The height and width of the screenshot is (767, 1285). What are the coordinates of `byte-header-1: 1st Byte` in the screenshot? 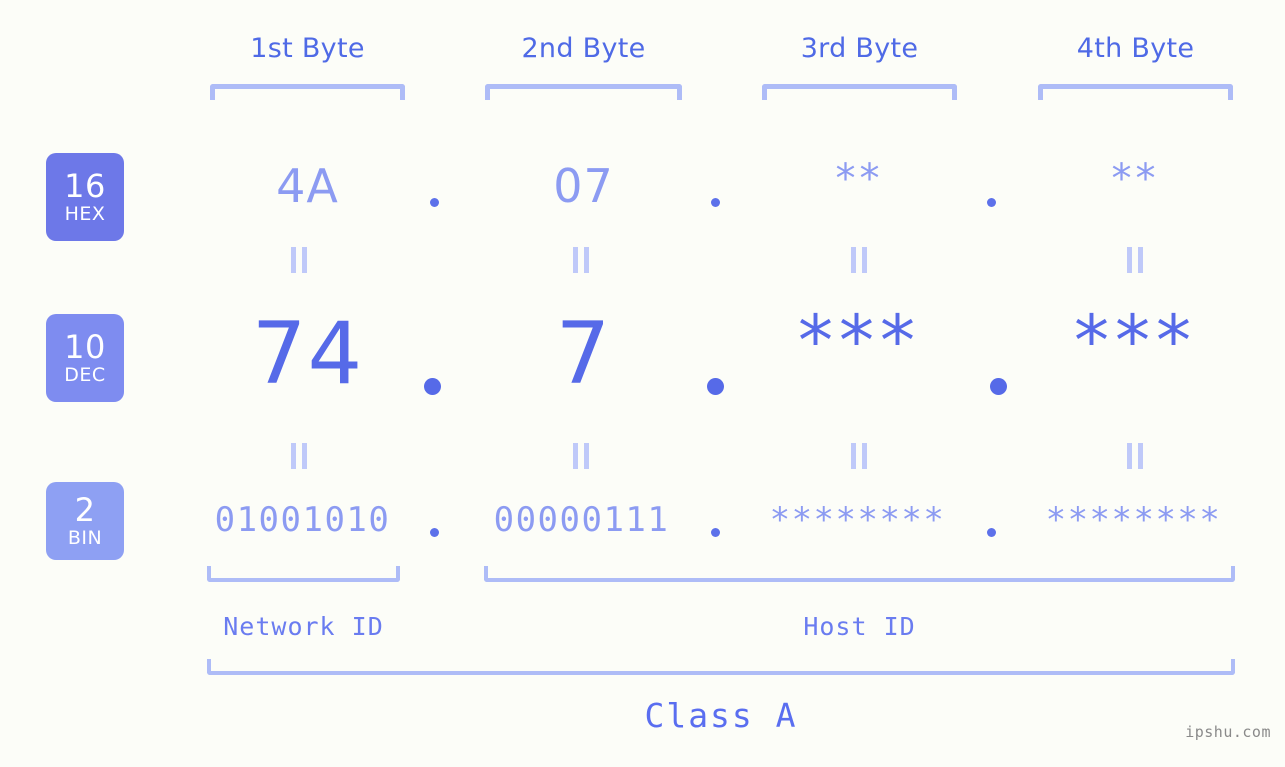 It's located at (307, 48).